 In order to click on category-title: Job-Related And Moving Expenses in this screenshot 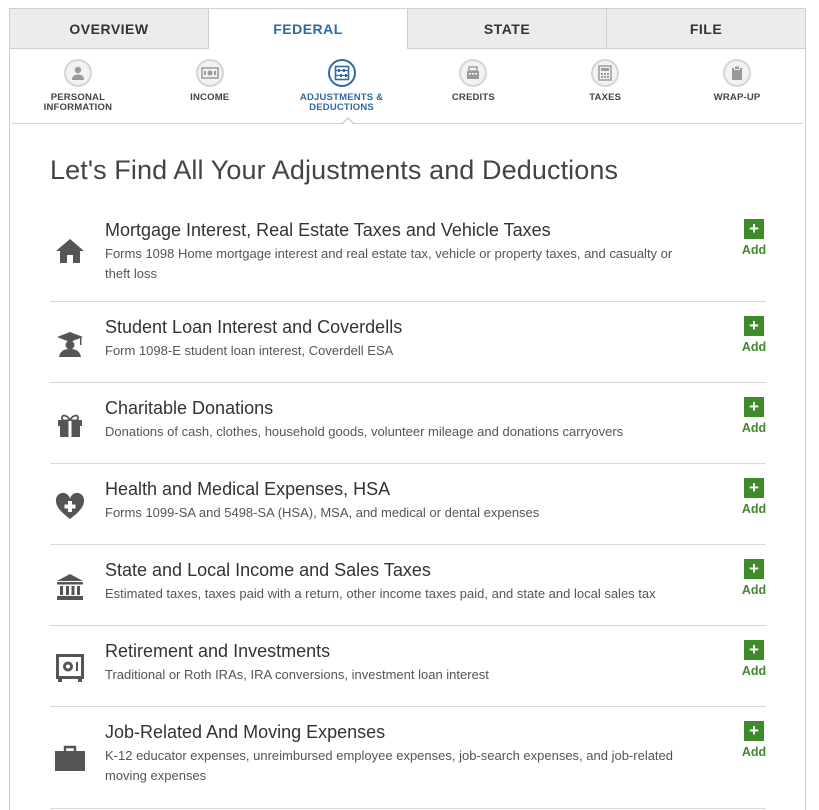, I will do `click(245, 732)`.